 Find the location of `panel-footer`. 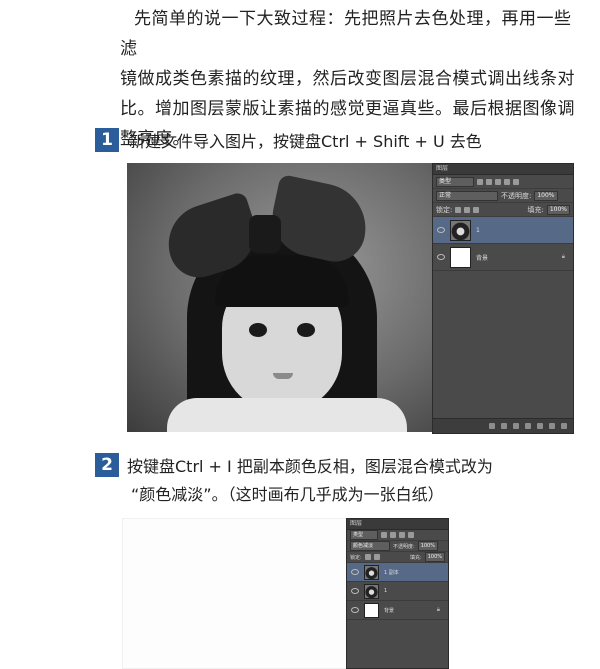

panel-footer is located at coordinates (503, 425).